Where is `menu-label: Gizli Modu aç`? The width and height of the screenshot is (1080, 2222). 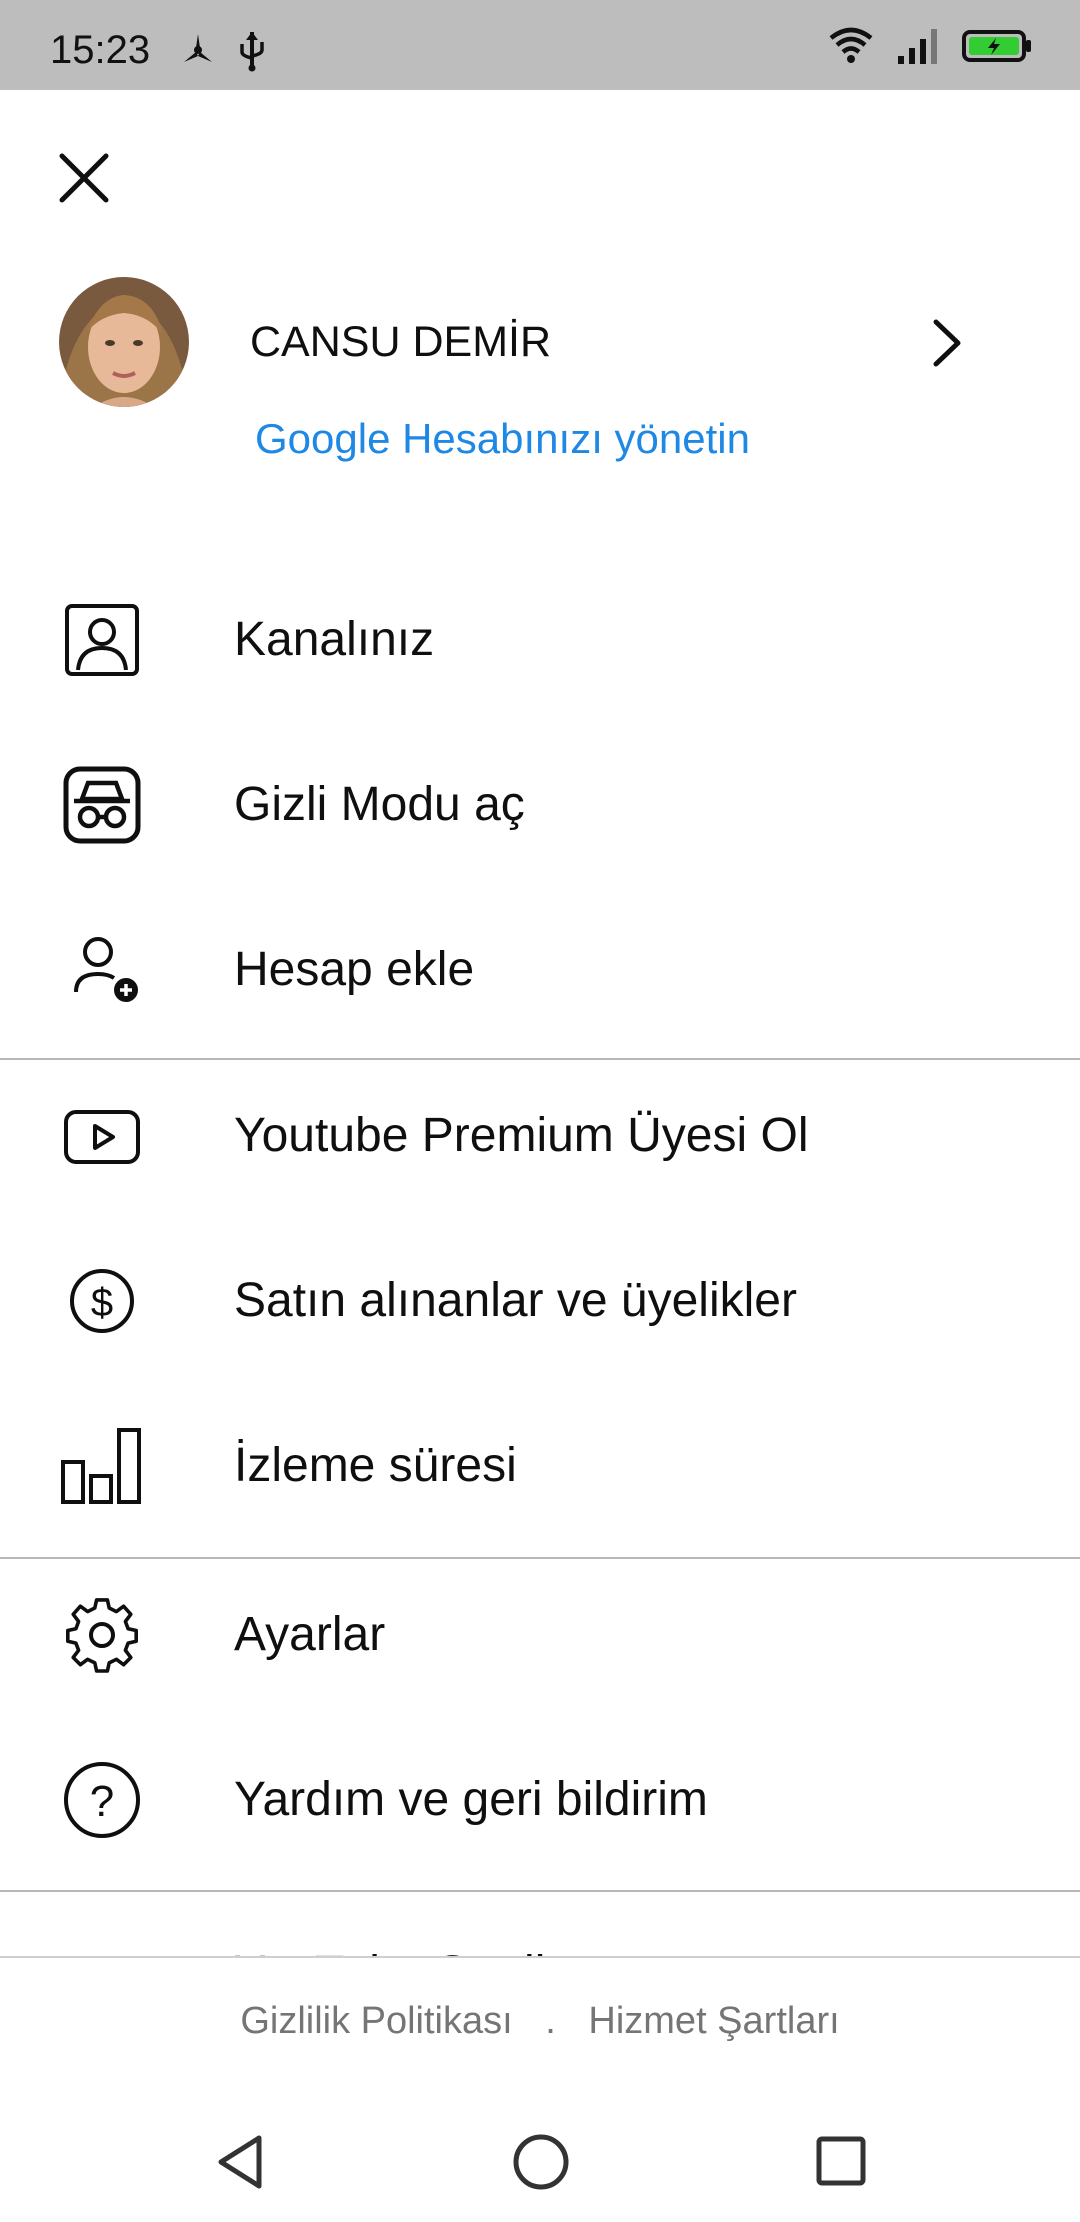
menu-label: Gizli Modu aç is located at coordinates (379, 804).